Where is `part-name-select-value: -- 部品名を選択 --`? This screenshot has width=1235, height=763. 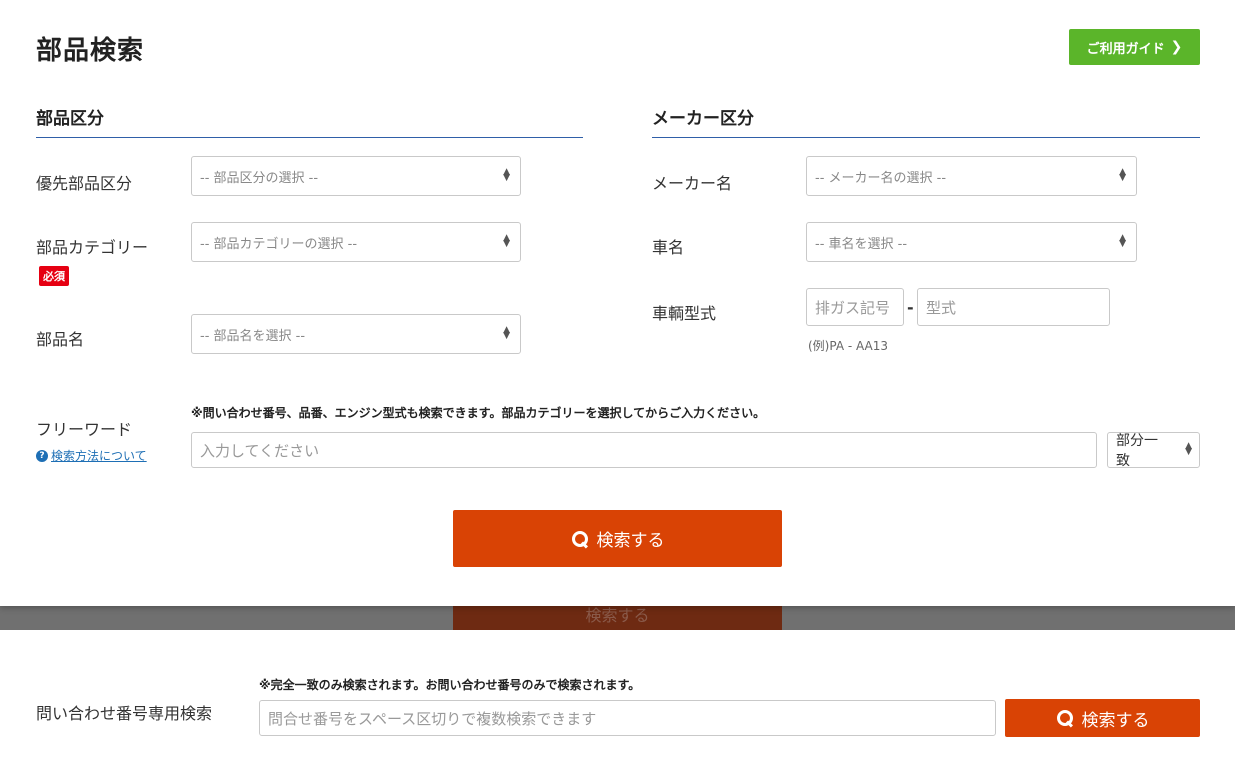
part-name-select-value: -- 部品名を選択 -- is located at coordinates (253, 336).